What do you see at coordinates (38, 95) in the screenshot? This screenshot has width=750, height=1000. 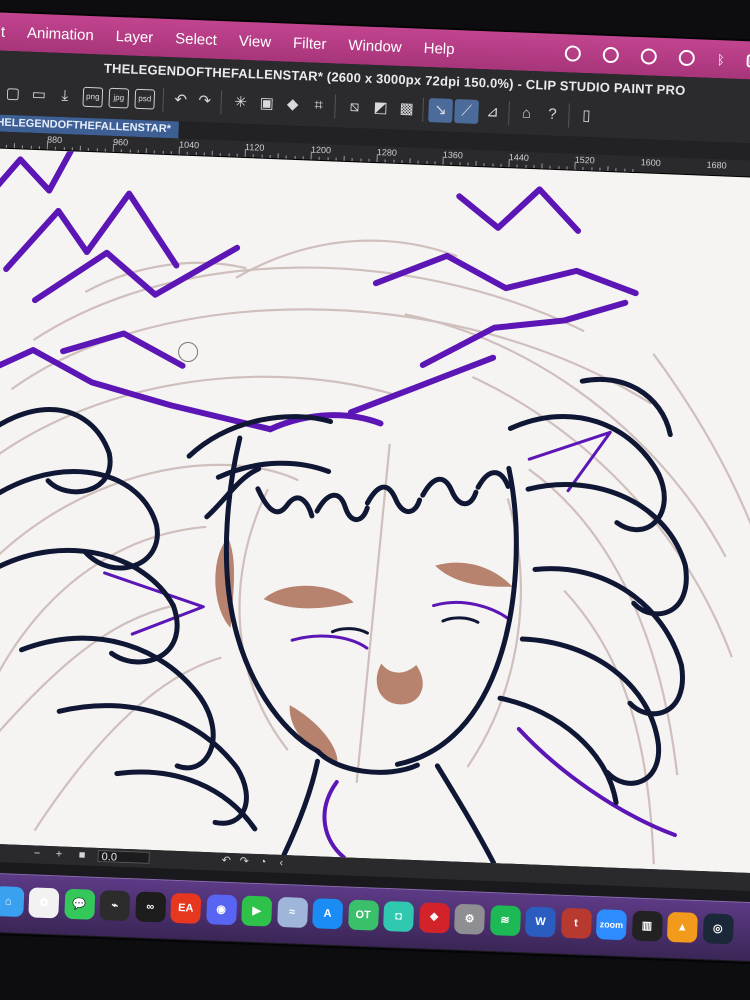 I see `open-folder-icon: ▭` at bounding box center [38, 95].